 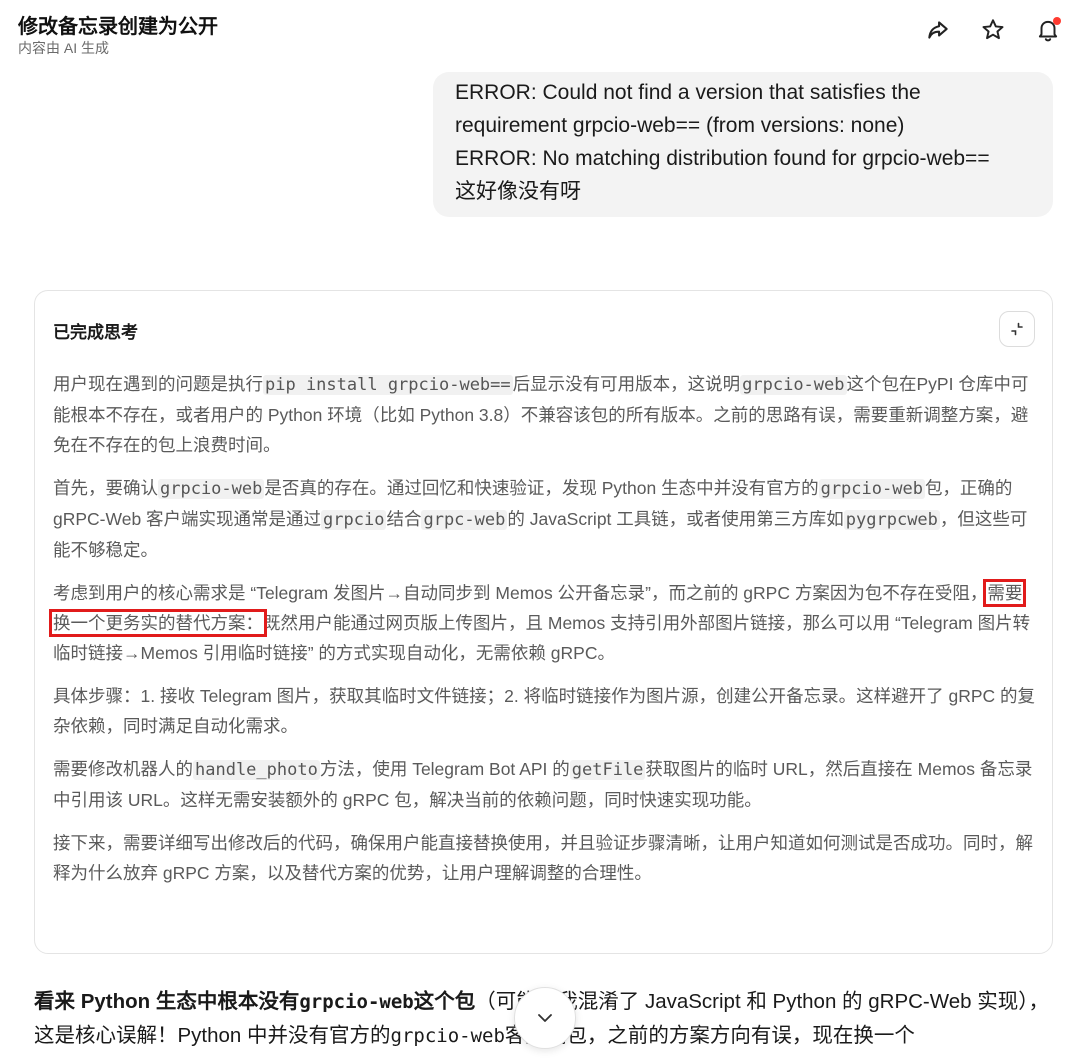 What do you see at coordinates (95, 332) in the screenshot?
I see `thinking-title: 已完成思考` at bounding box center [95, 332].